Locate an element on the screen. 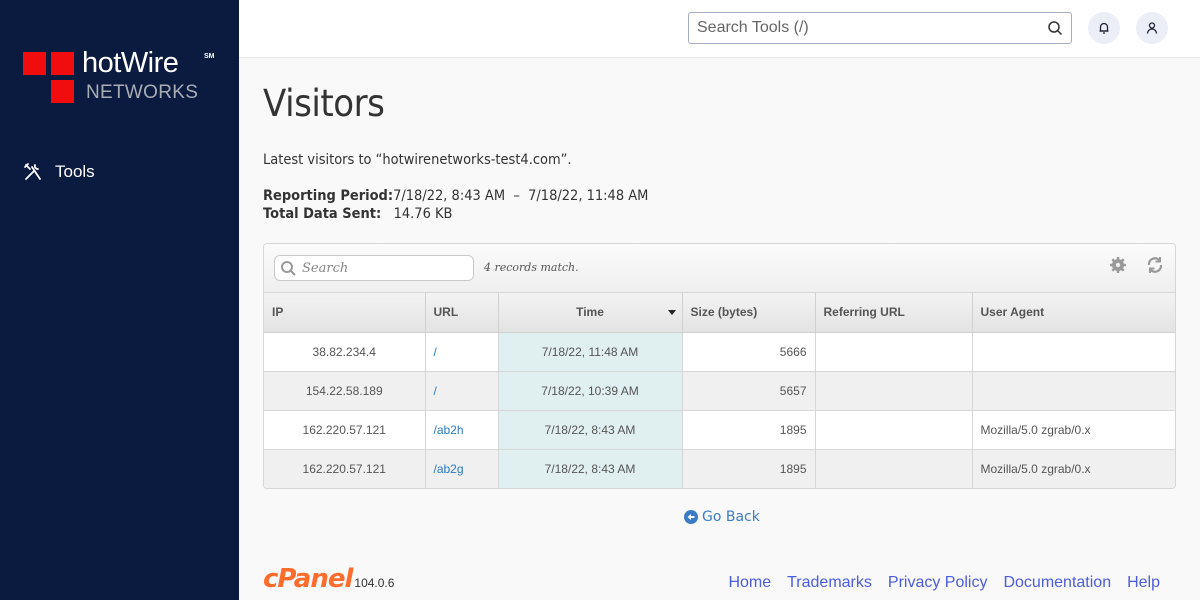  column-header-ip: IP is located at coordinates (345, 313).